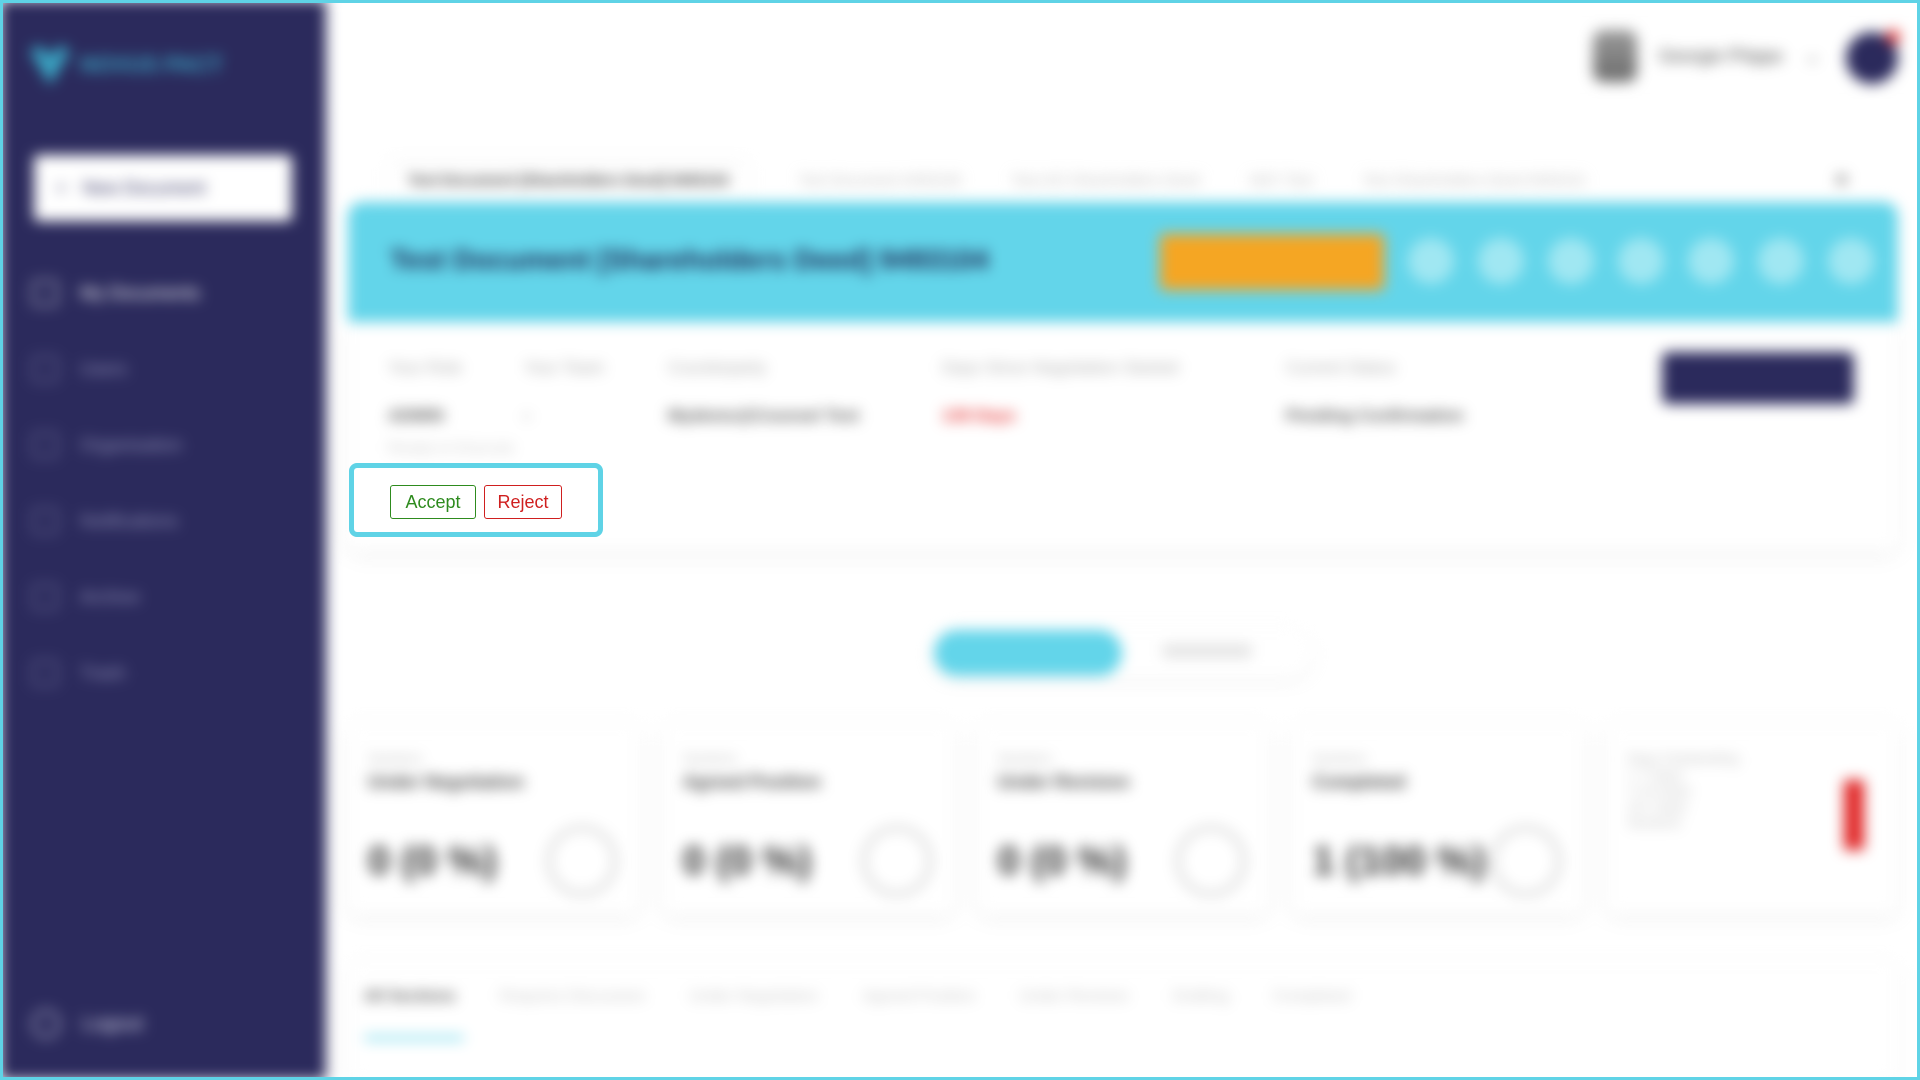 Image resolution: width=1920 pixels, height=1080 pixels. I want to click on status-column: Current Status Pending Confirmation, so click(1375, 392).